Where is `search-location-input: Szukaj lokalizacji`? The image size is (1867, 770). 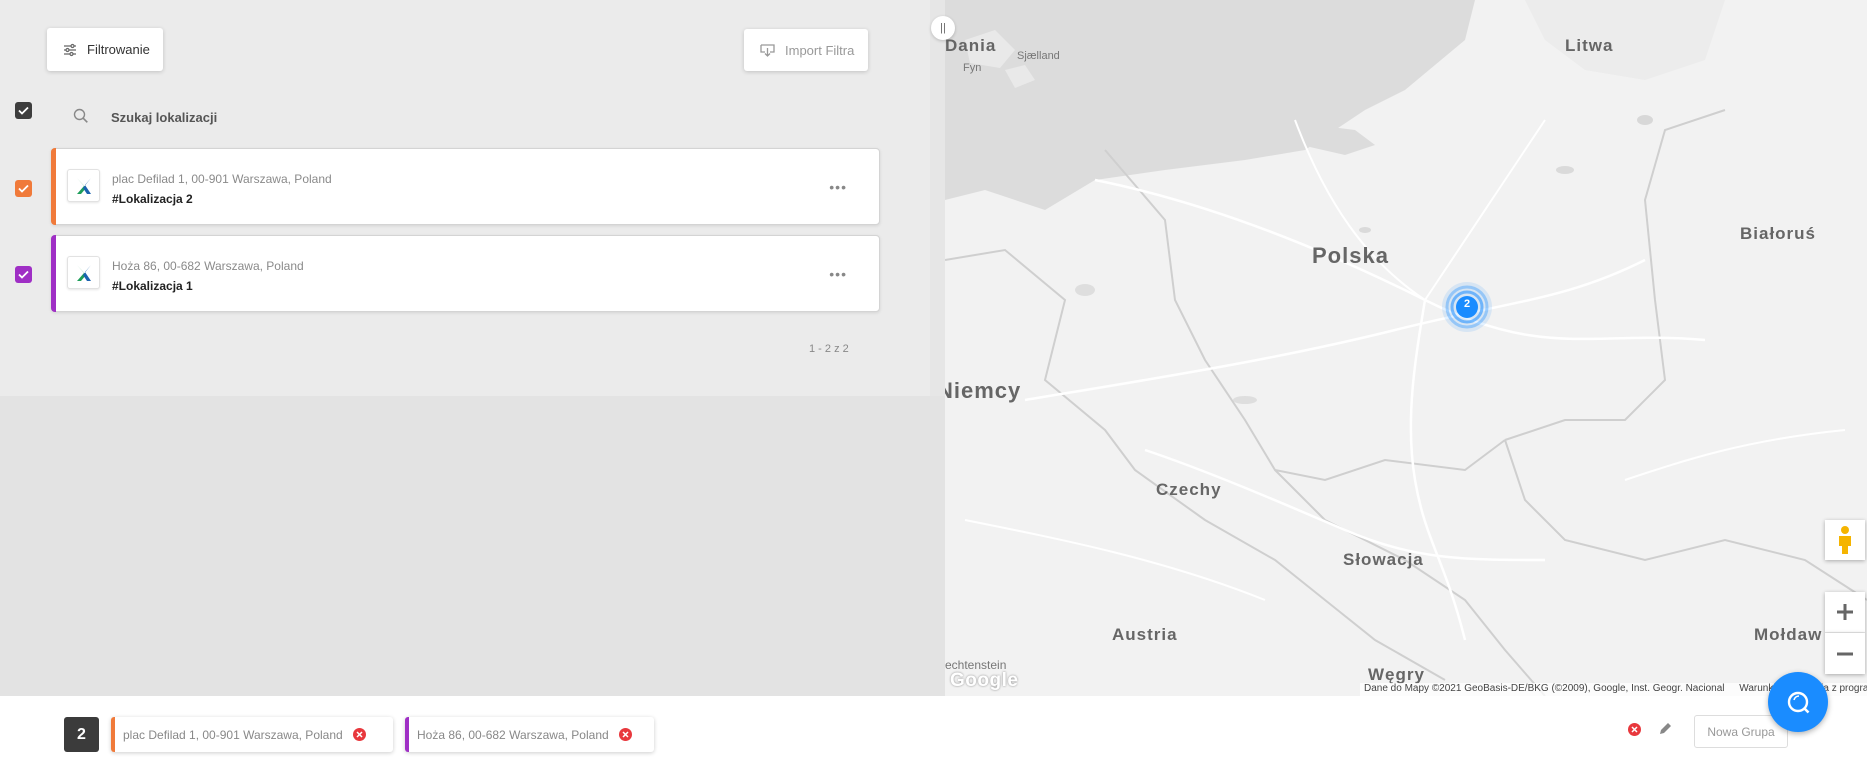
search-location-input: Szukaj lokalizacji is located at coordinates (164, 117).